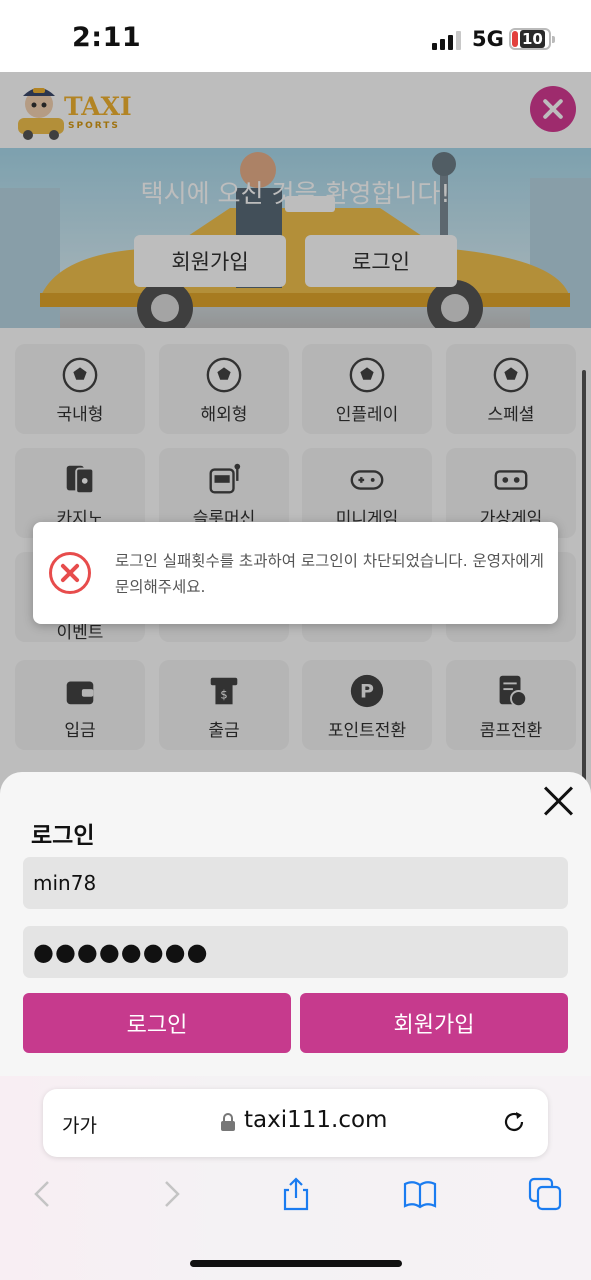 The image size is (591, 1280). Describe the element at coordinates (63, 836) in the screenshot. I see `login-title: 로그인` at that location.